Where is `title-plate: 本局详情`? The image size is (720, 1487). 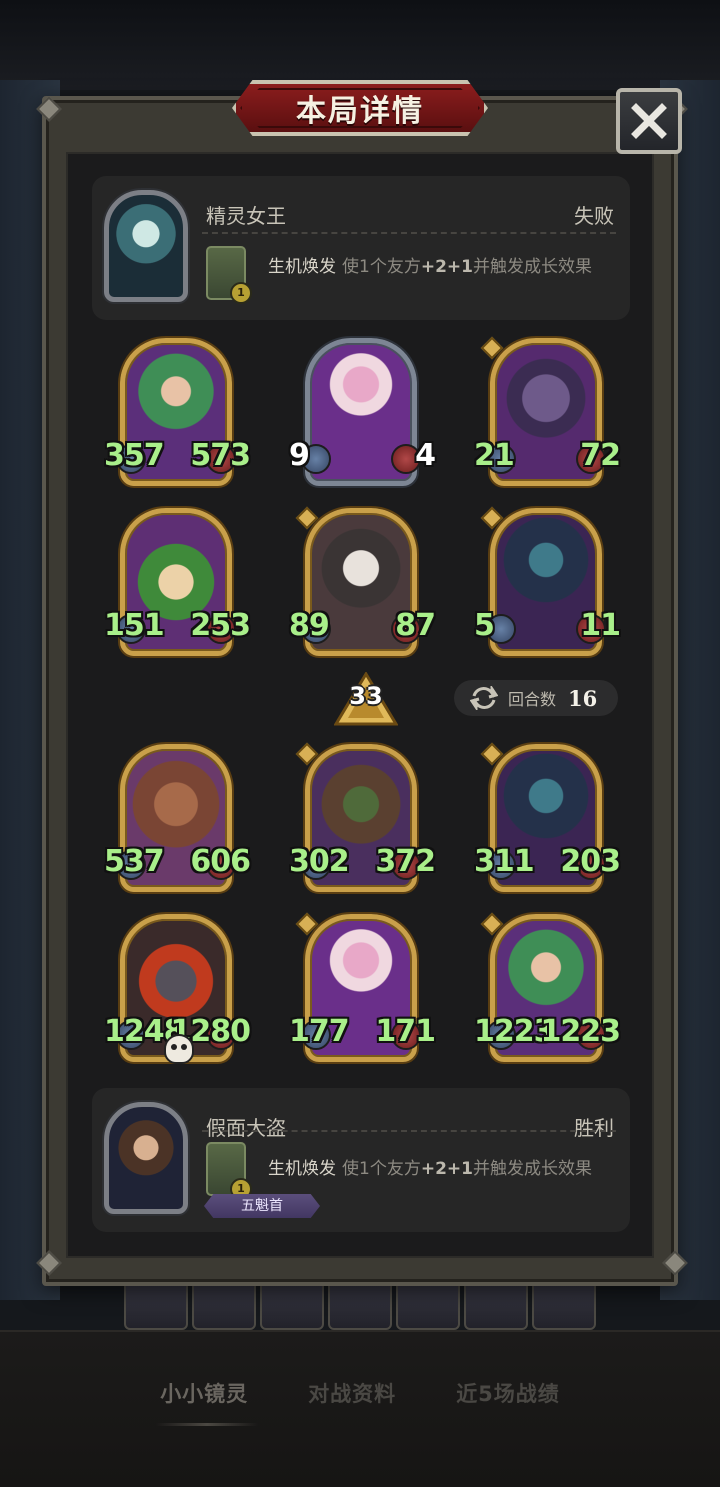 title-plate: 本局详情 is located at coordinates (360, 108).